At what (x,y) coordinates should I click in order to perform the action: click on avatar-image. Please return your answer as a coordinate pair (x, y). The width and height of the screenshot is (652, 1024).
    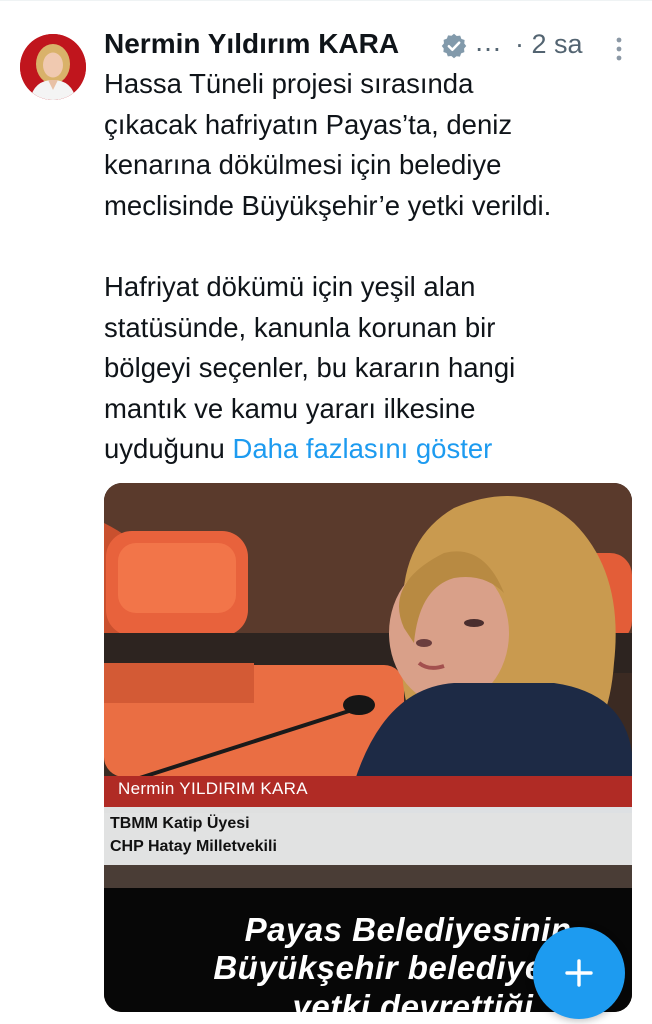
    Looking at the image, I should click on (53, 67).